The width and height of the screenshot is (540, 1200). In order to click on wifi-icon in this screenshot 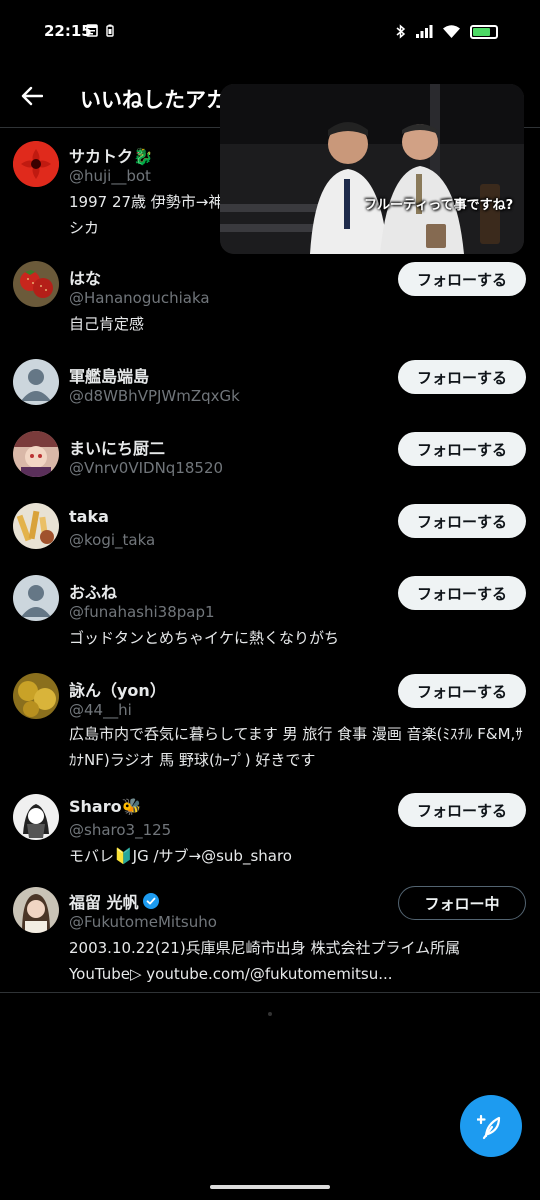, I will do `click(451, 31)`.